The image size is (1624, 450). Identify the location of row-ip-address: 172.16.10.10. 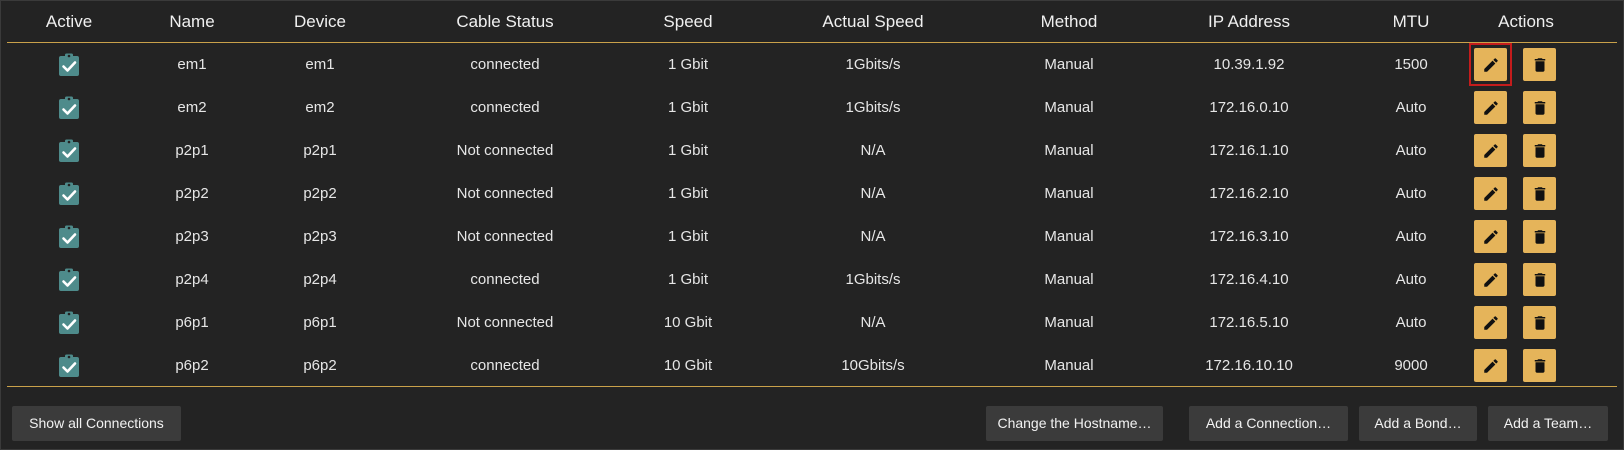
(1249, 365).